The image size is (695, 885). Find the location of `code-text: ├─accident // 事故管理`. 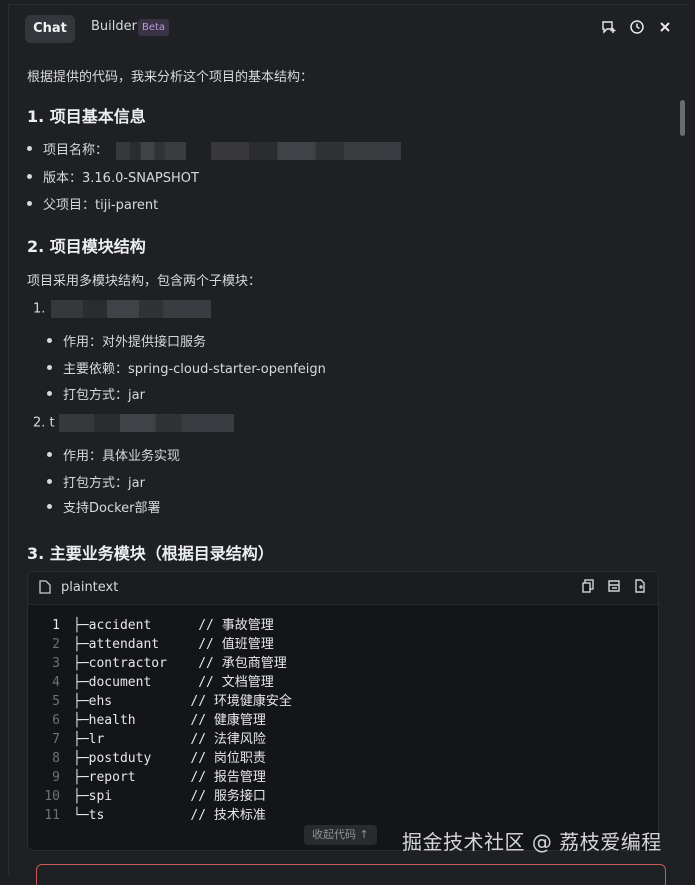

code-text: ├─accident // 事故管理 is located at coordinates (173, 625).